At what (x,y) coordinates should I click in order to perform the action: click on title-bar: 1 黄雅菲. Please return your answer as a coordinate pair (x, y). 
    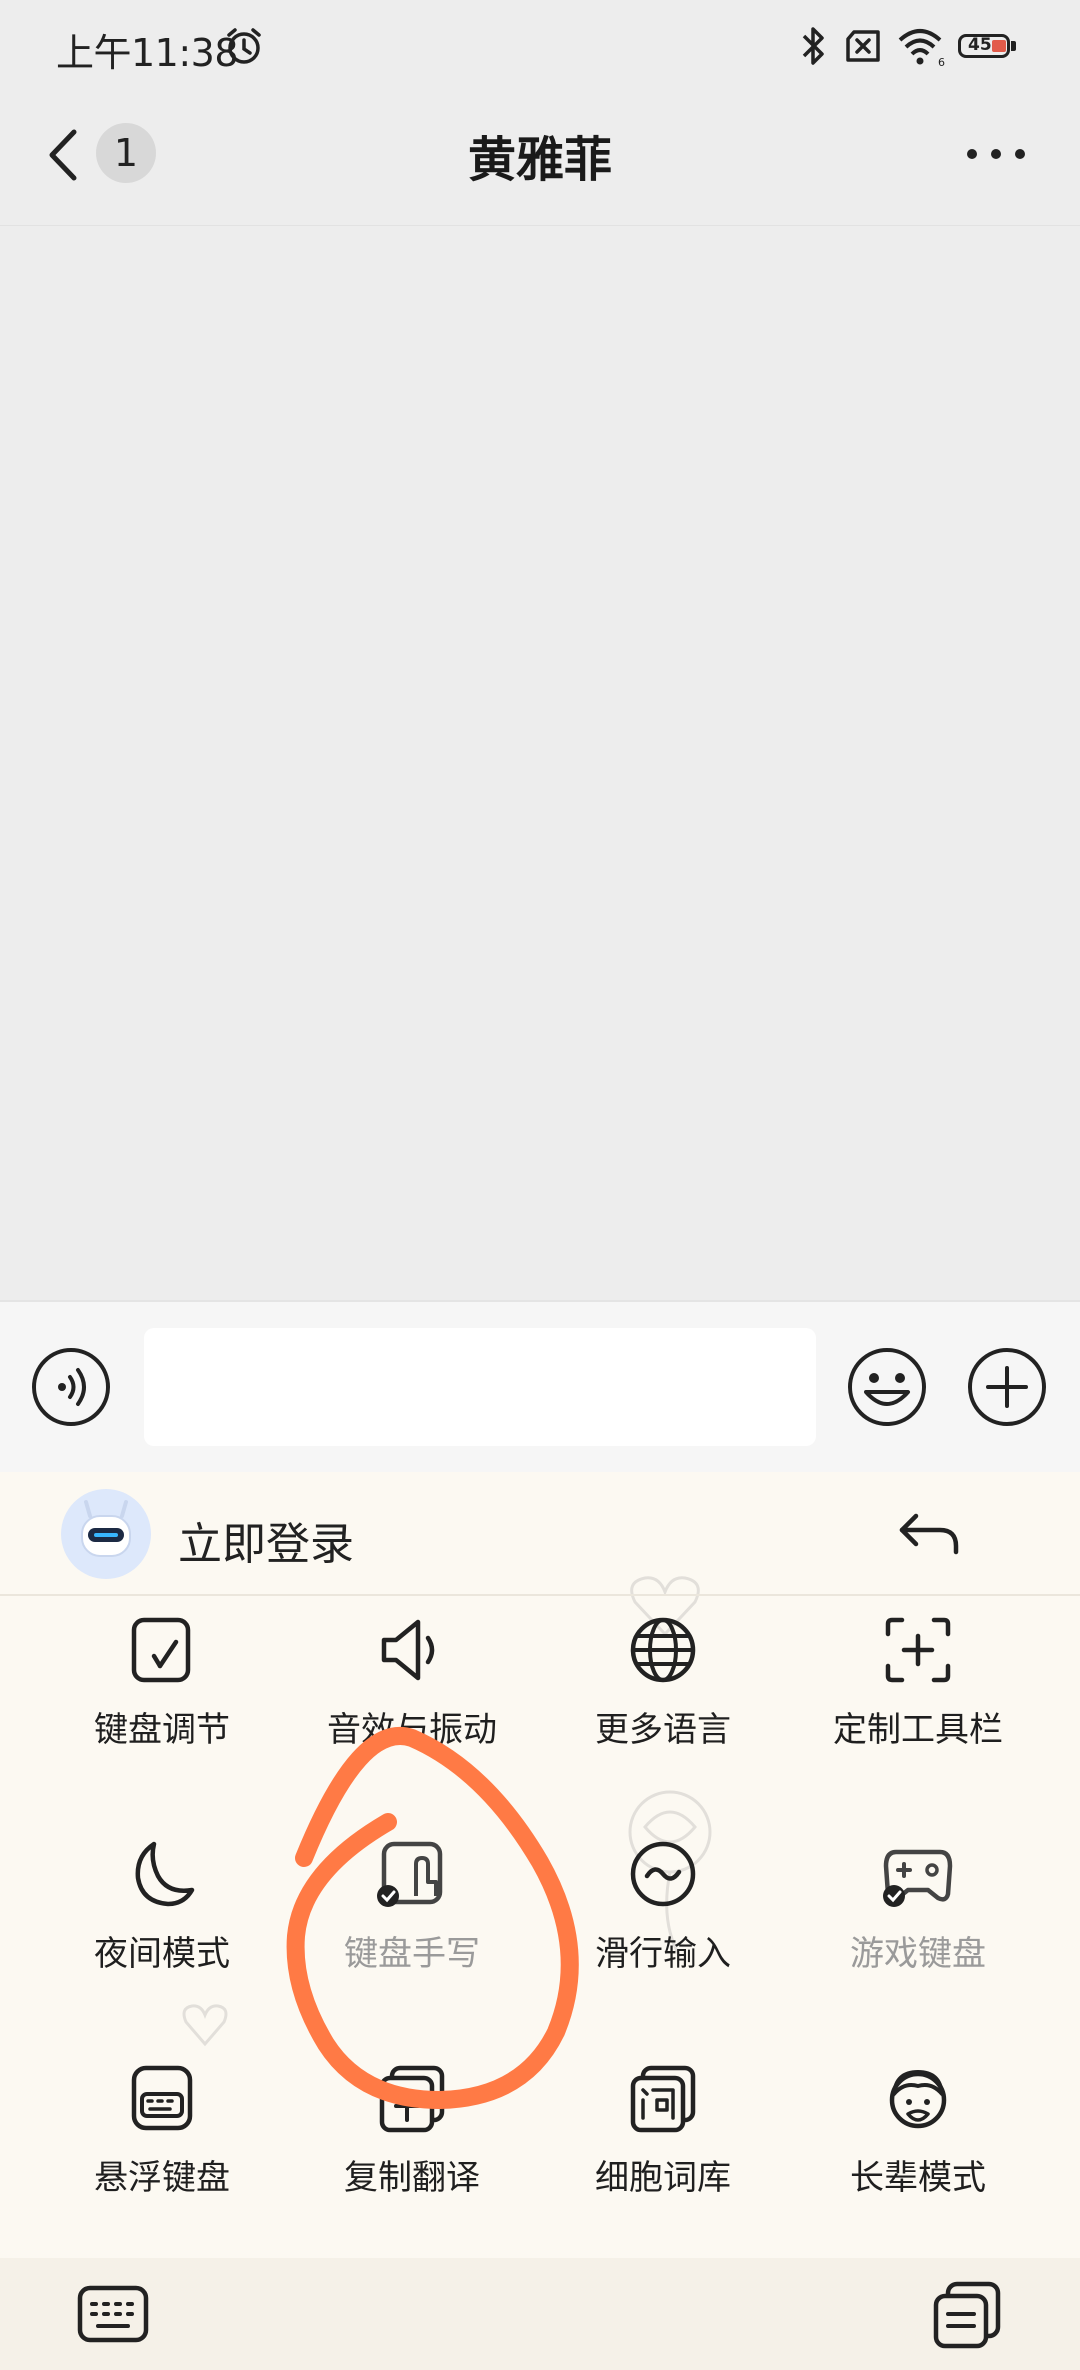
    Looking at the image, I should click on (540, 163).